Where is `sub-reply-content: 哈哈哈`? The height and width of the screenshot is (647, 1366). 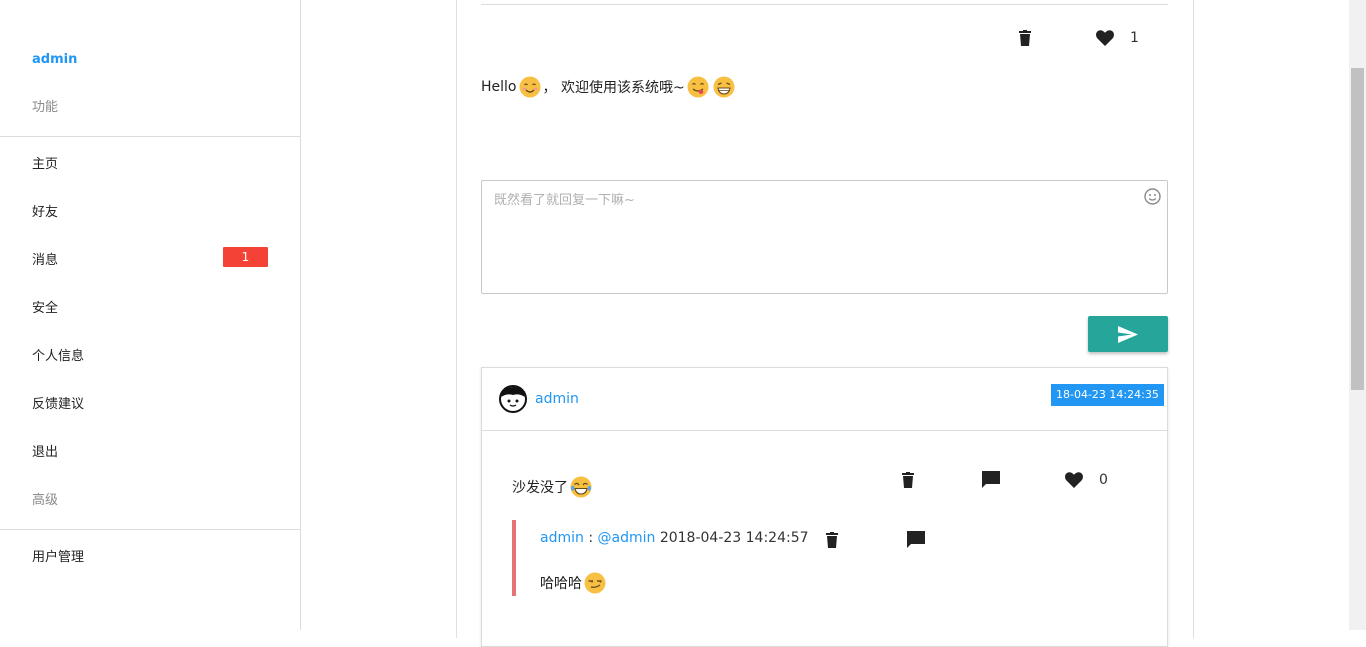 sub-reply-content: 哈哈哈 is located at coordinates (574, 583).